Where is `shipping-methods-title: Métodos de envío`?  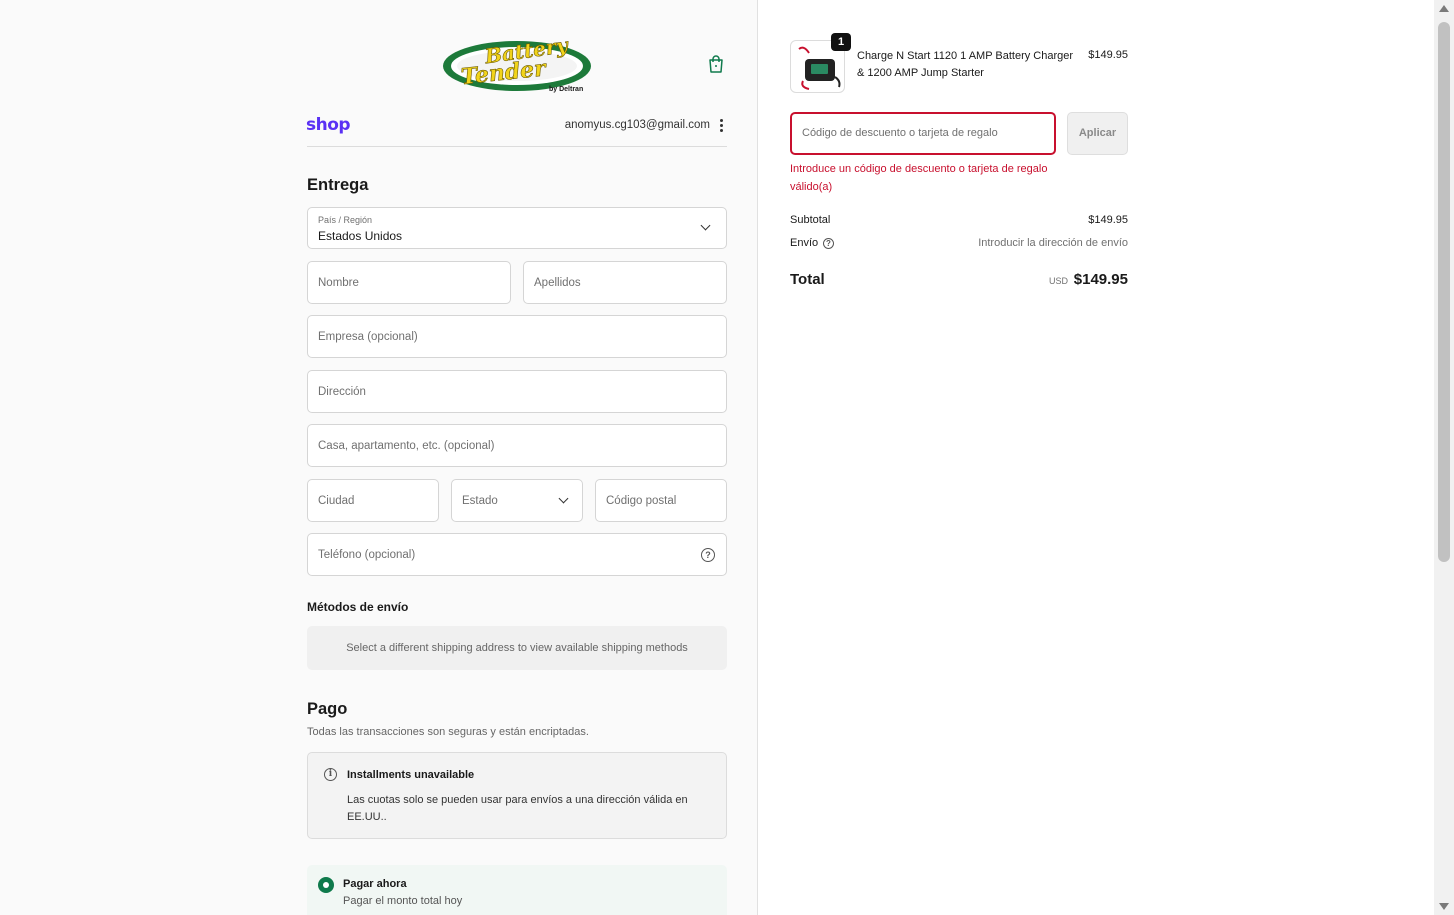
shipping-methods-title: Métodos de envío is located at coordinates (358, 607).